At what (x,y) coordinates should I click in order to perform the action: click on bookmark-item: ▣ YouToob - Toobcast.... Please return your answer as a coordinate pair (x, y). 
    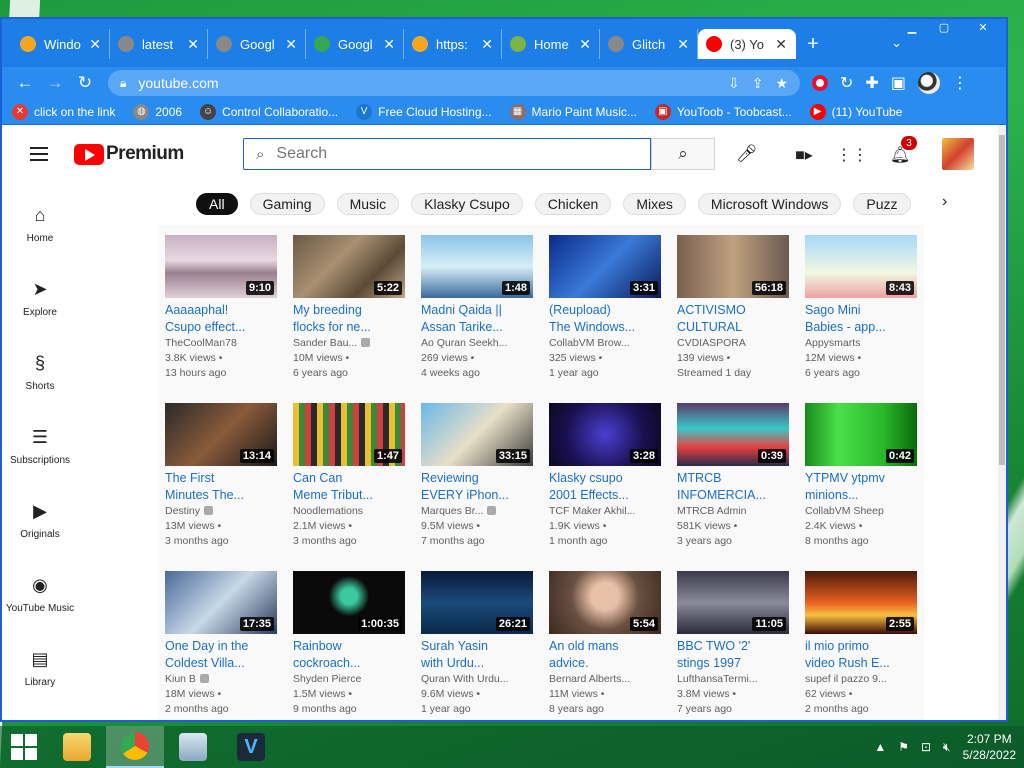
    Looking at the image, I should click on (723, 111).